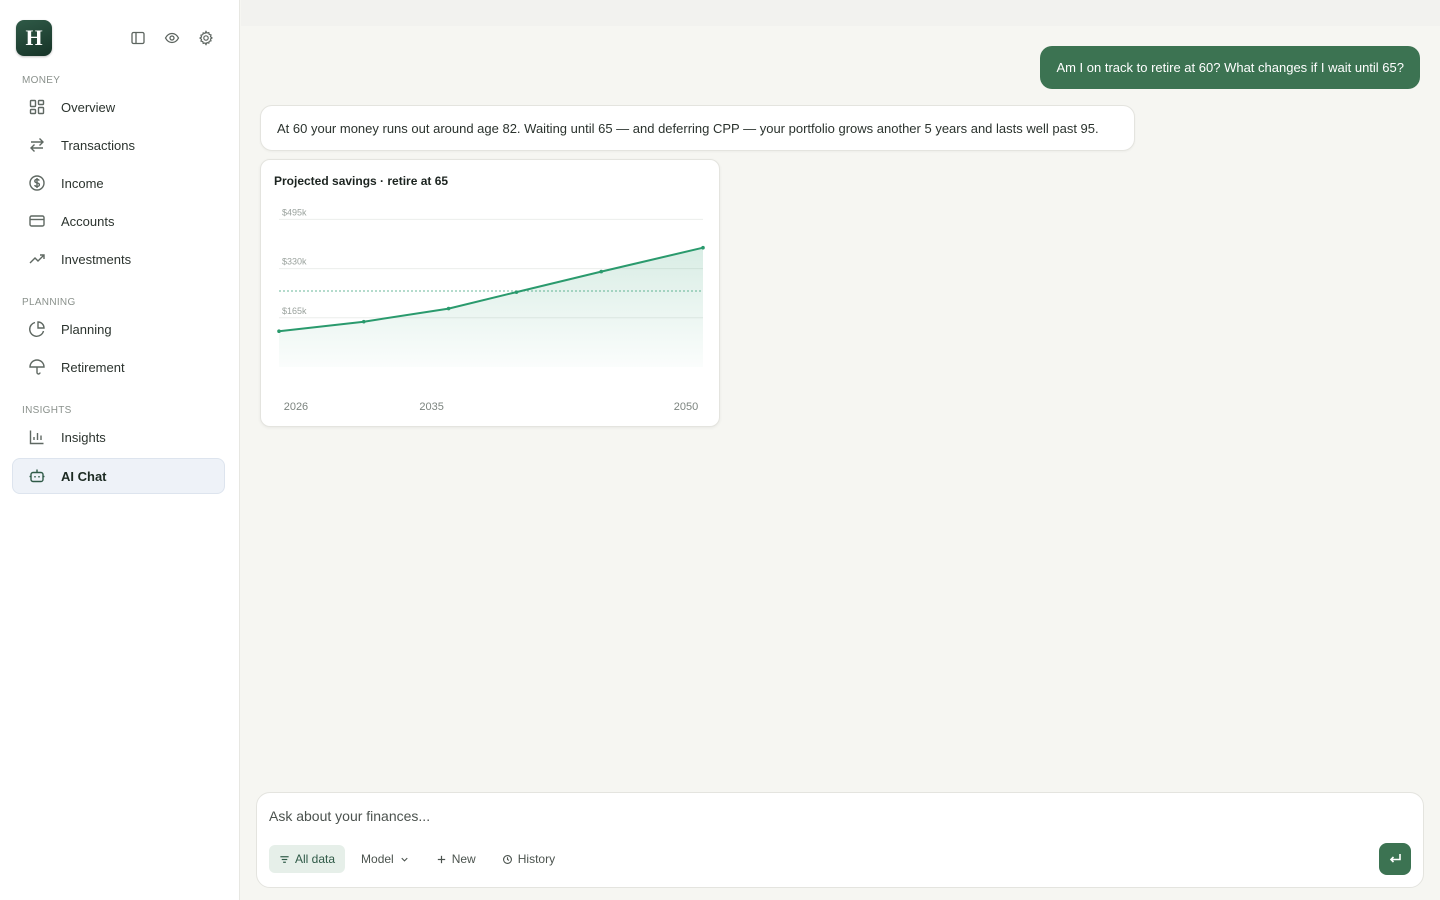 The height and width of the screenshot is (900, 1440). I want to click on model-select: Model, so click(385, 859).